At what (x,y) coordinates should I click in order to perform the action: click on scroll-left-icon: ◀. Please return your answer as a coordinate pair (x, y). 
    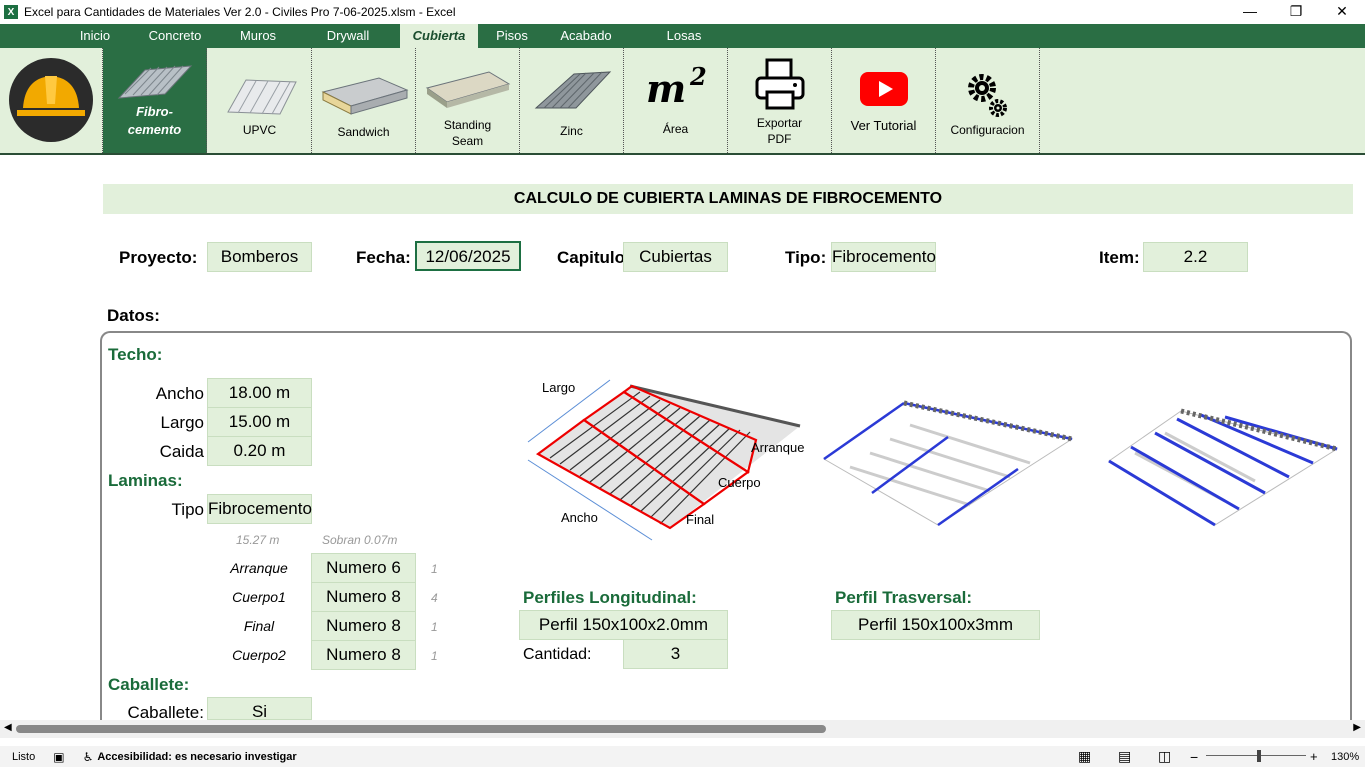
    Looking at the image, I should click on (8, 727).